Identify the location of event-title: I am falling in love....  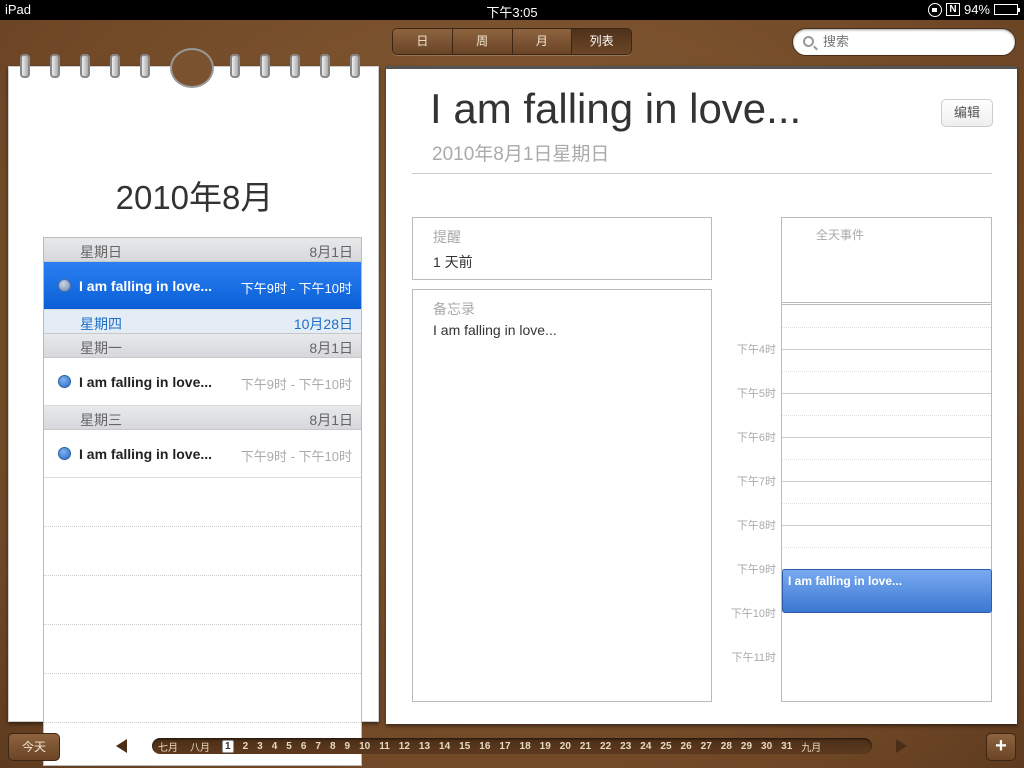
(616, 108).